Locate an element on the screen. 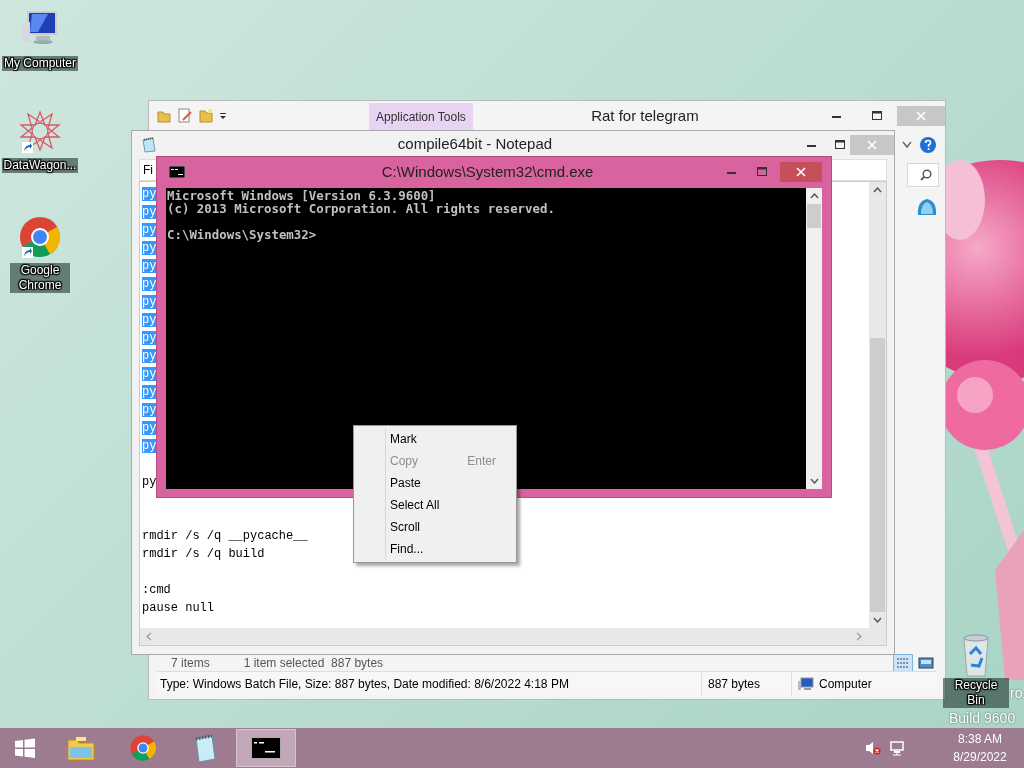  console-prompt: C:\Windows\System32> is located at coordinates (242, 234).